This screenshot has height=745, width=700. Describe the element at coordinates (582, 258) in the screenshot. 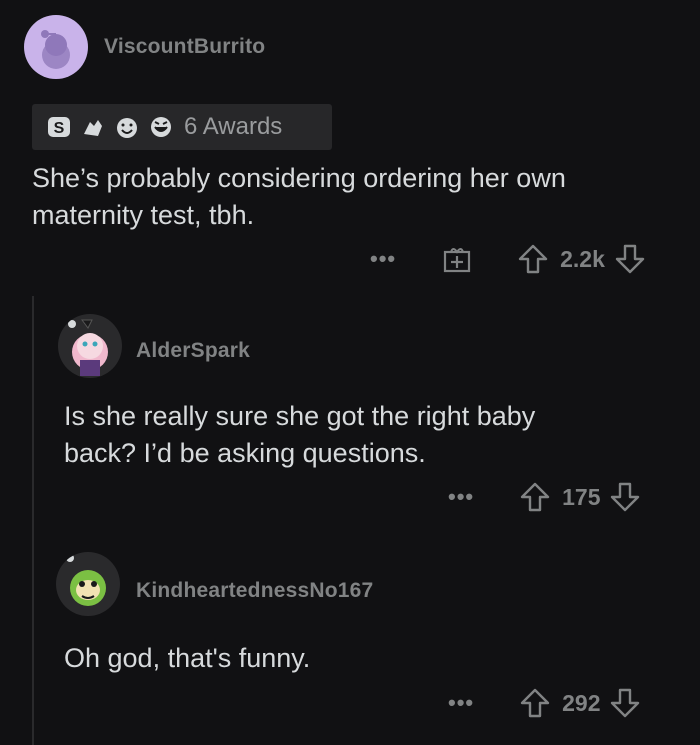

I see `vote-score: 2.2k` at that location.